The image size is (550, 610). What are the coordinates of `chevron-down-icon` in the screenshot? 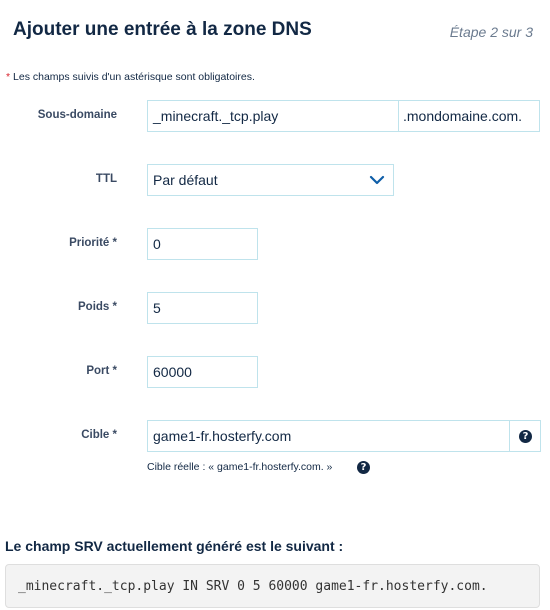 It's located at (377, 180).